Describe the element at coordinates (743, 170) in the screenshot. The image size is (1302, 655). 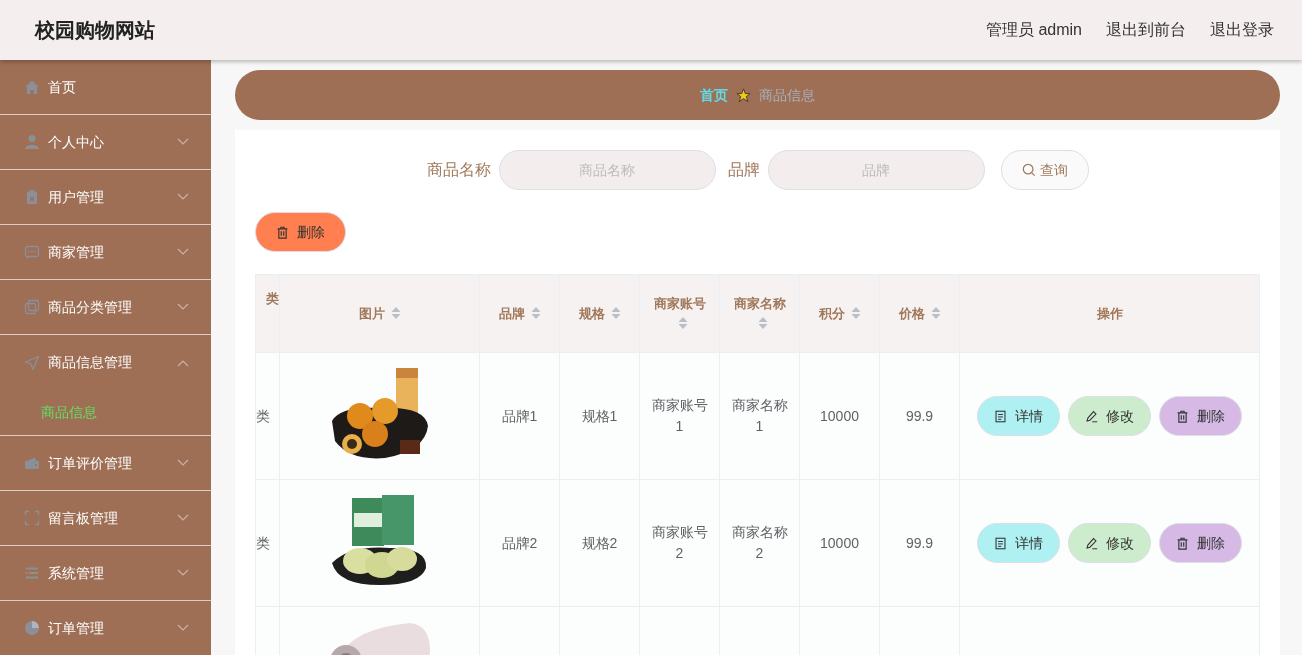
I see `field-label: 品牌` at that location.